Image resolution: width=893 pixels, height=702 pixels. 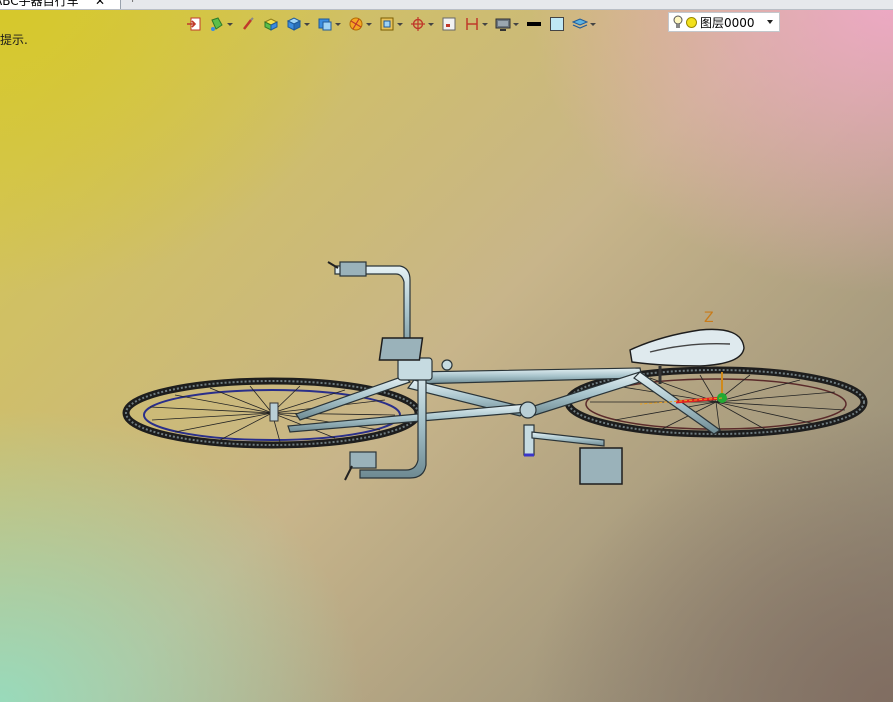 What do you see at coordinates (380, 371) in the screenshot?
I see `handlebar` at bounding box center [380, 371].